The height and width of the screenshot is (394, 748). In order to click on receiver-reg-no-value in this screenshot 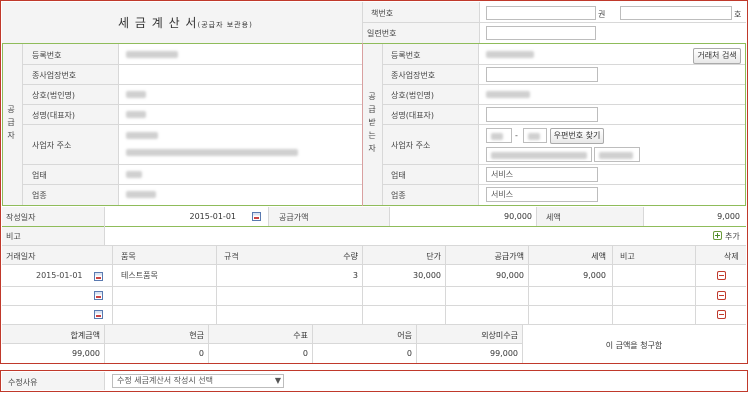, I will do `click(510, 54)`.